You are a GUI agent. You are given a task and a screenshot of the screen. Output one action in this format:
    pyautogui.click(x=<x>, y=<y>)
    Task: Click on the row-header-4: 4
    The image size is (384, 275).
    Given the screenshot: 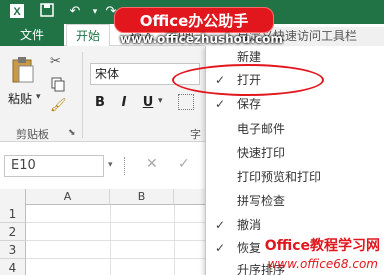 What is the action you would take?
    pyautogui.click(x=13, y=267)
    